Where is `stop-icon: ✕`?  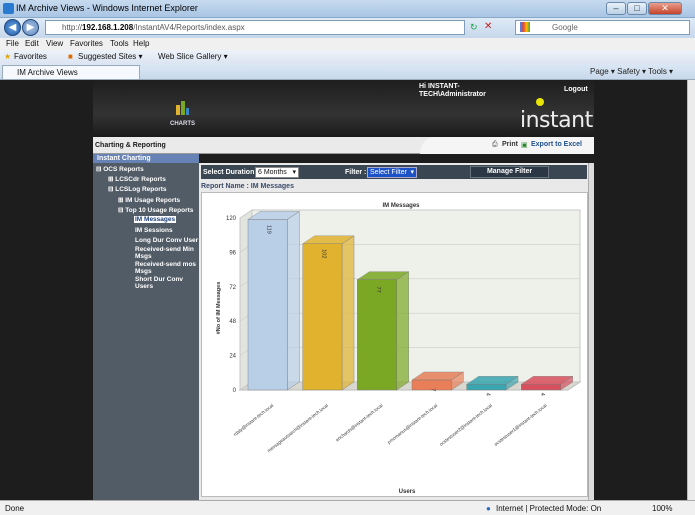
stop-icon: ✕ is located at coordinates (488, 26).